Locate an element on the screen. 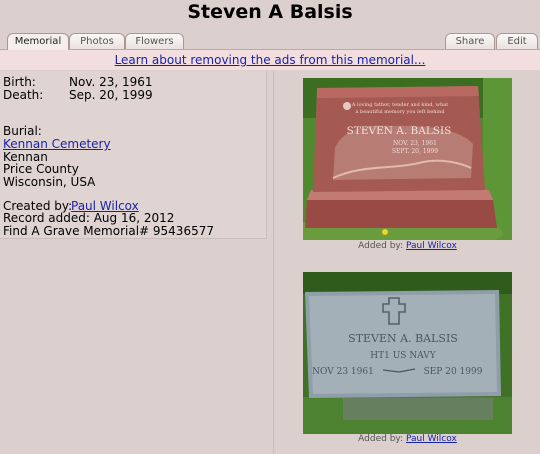 The height and width of the screenshot is (454, 540). tab-bar: Memorial Photos Flowers Share Edit is located at coordinates (270, 41).